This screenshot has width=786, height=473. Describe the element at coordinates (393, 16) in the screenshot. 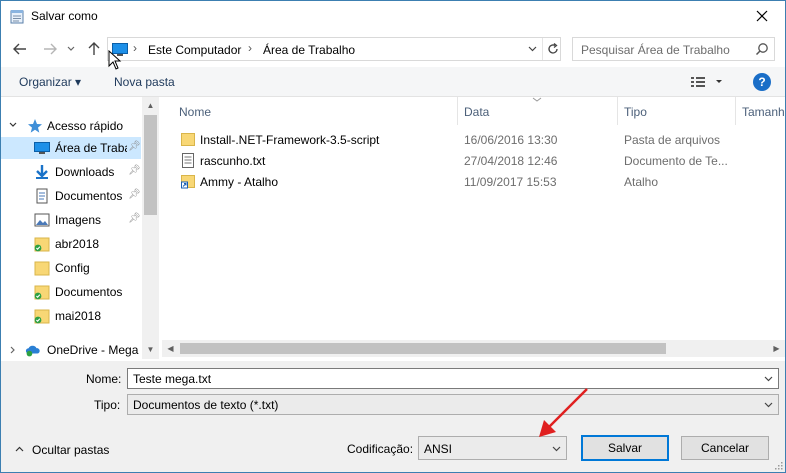

I see `title-bar: Salvar como` at that location.